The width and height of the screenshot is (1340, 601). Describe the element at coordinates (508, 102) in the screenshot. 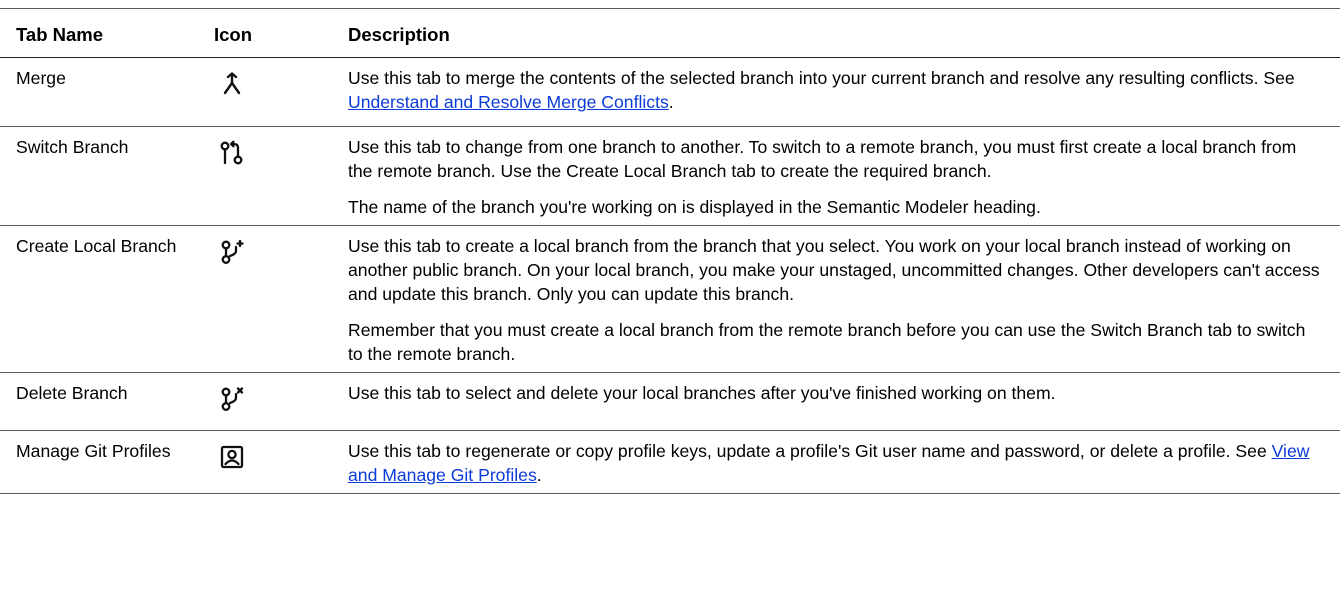

I see `merge-conflicts-link: Understand and Resolve Merge Conflicts` at that location.